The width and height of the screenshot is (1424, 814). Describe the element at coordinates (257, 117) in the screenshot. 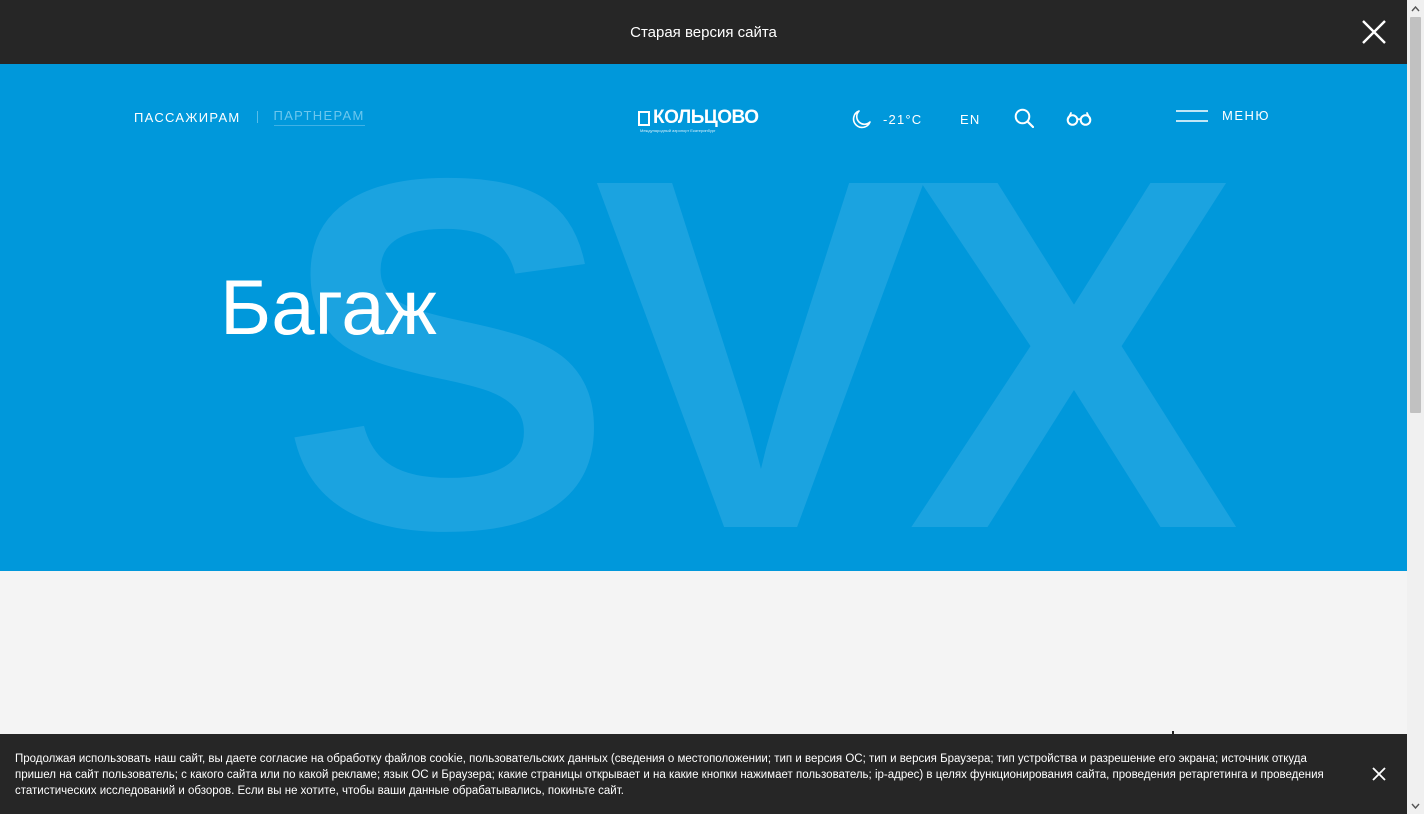

I see `nav-divider` at that location.